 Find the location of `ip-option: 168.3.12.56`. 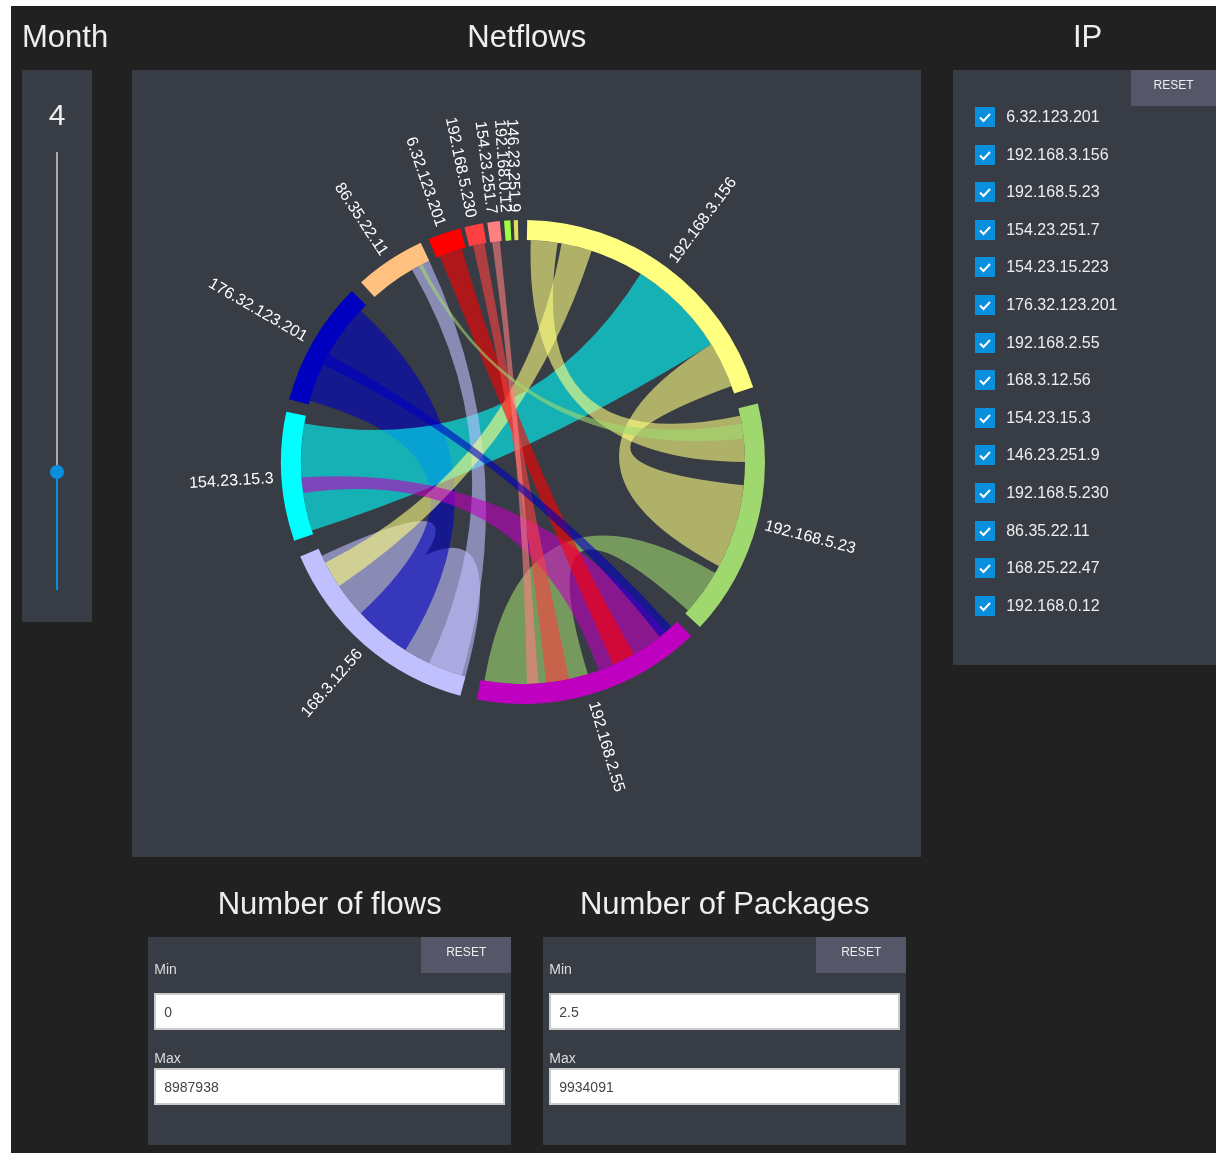

ip-option: 168.3.12.56 is located at coordinates (1048, 380).